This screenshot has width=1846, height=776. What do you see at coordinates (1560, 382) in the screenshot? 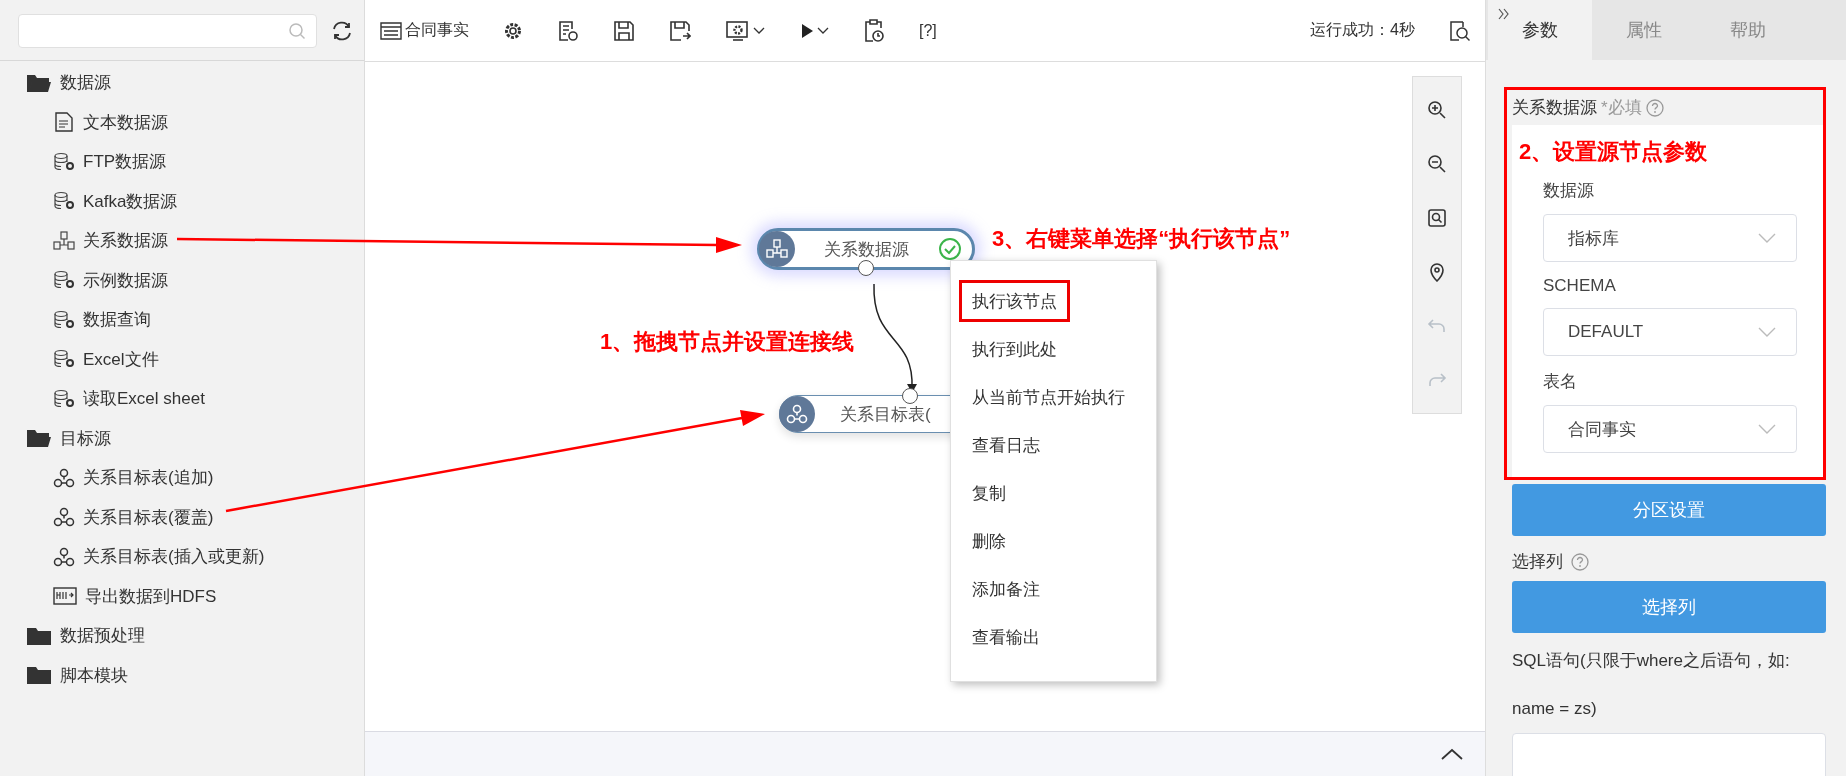
I see `field-label: 表名` at bounding box center [1560, 382].